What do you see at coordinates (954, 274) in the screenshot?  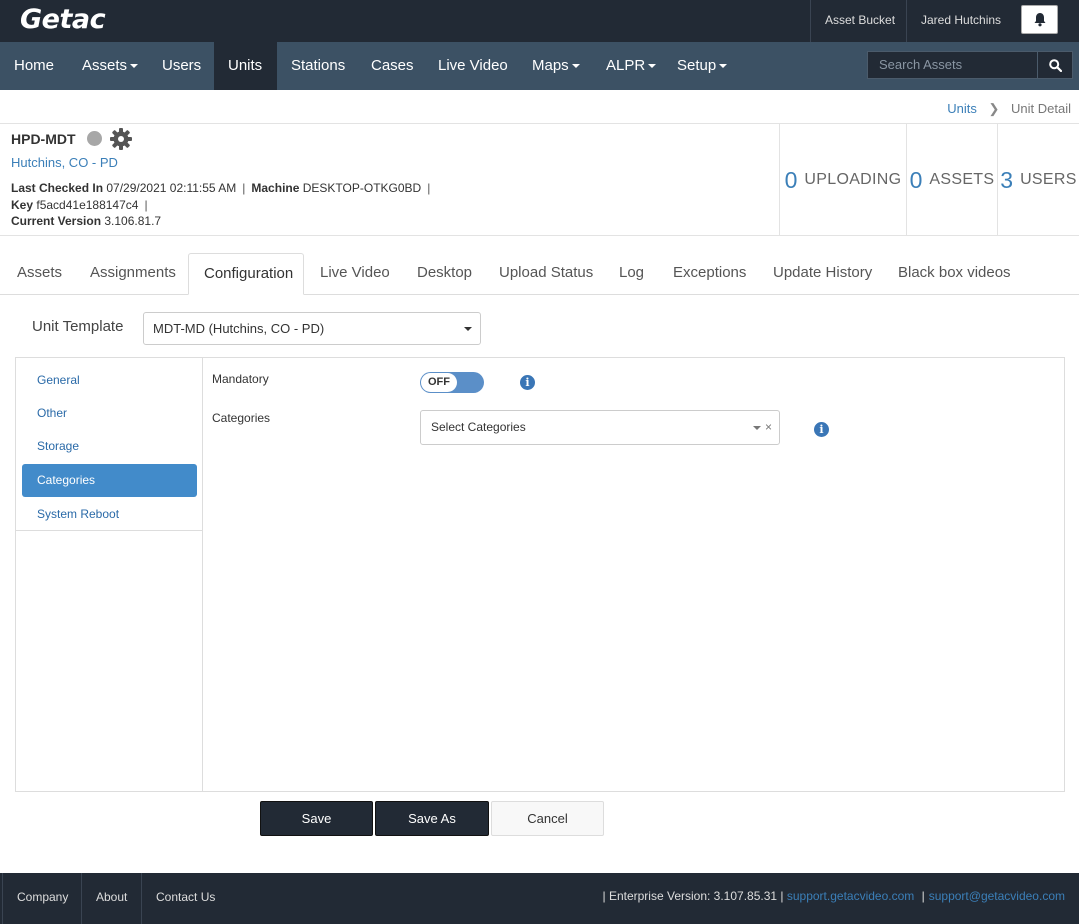 I see `tab-black-box-videos: Black box videos` at bounding box center [954, 274].